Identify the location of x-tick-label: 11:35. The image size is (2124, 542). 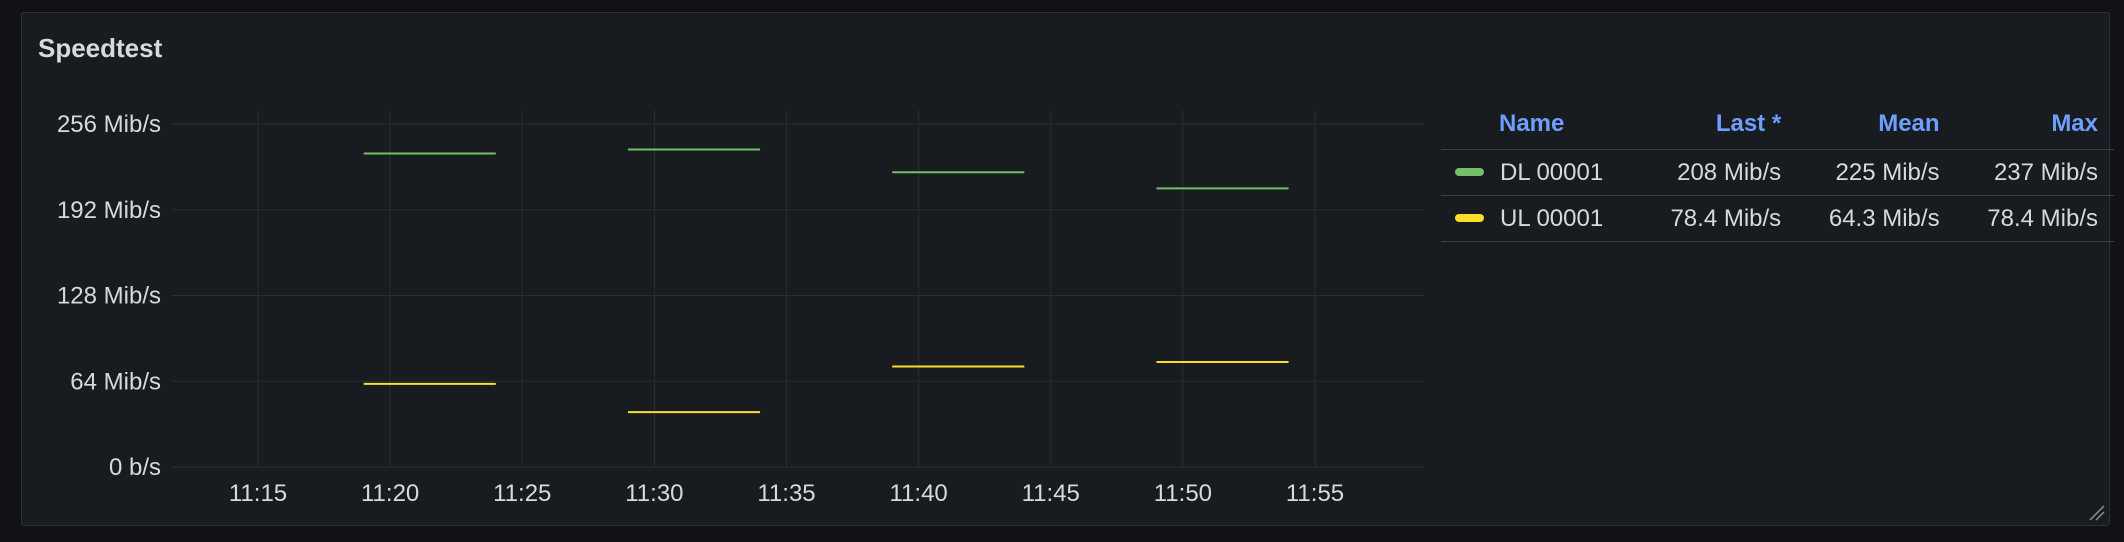
(786, 493).